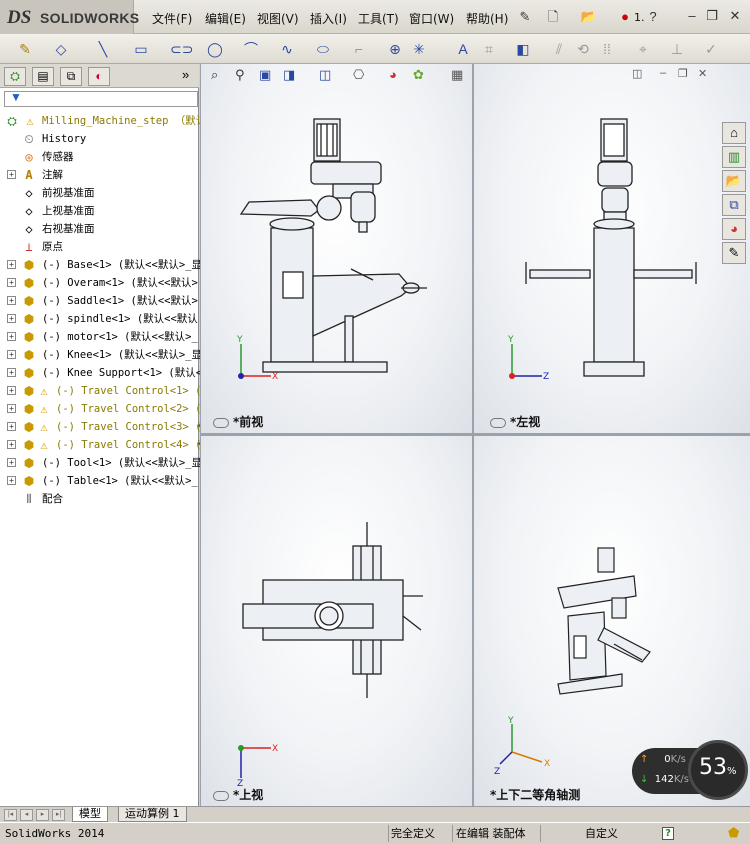  Describe the element at coordinates (141, 49) in the screenshot. I see `rectangle-icon: ▭` at that location.